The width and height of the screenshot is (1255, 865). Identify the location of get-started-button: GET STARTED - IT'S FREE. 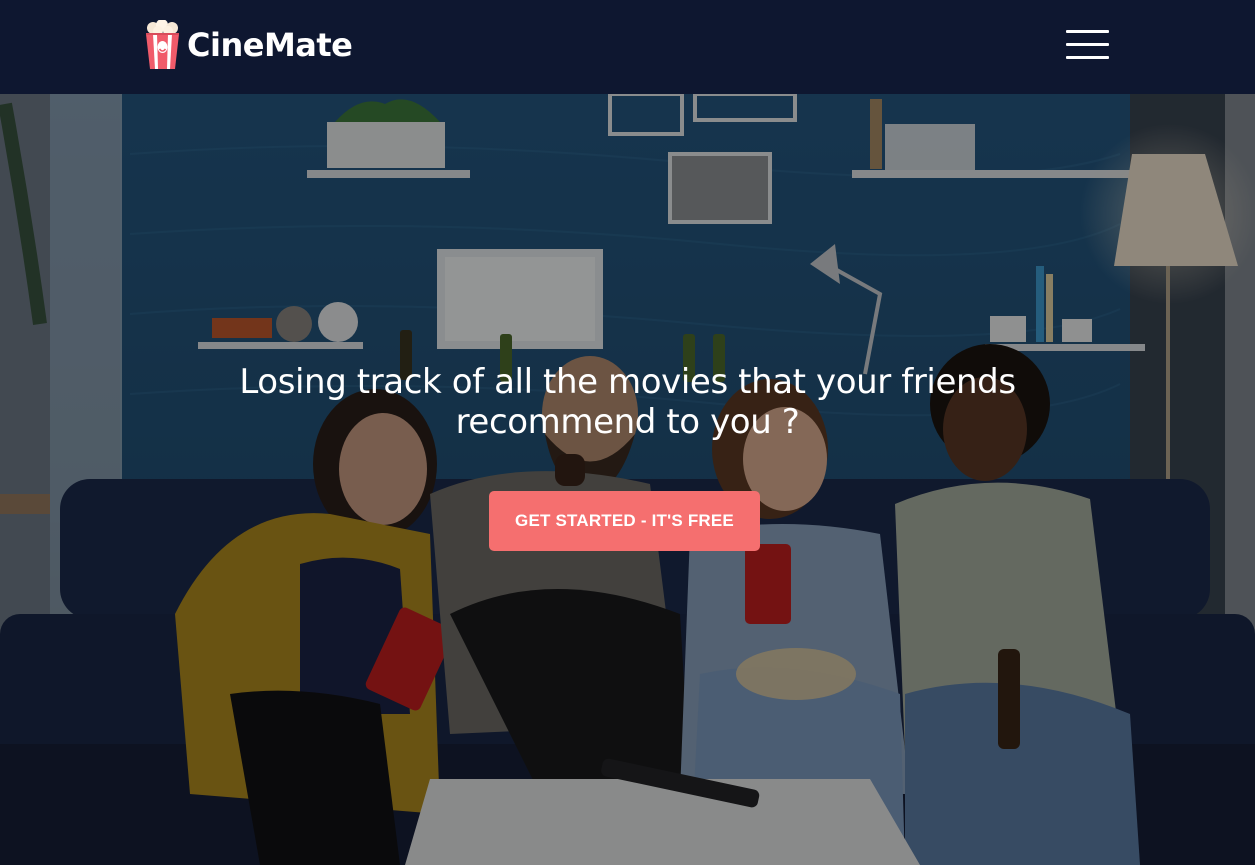
(624, 521).